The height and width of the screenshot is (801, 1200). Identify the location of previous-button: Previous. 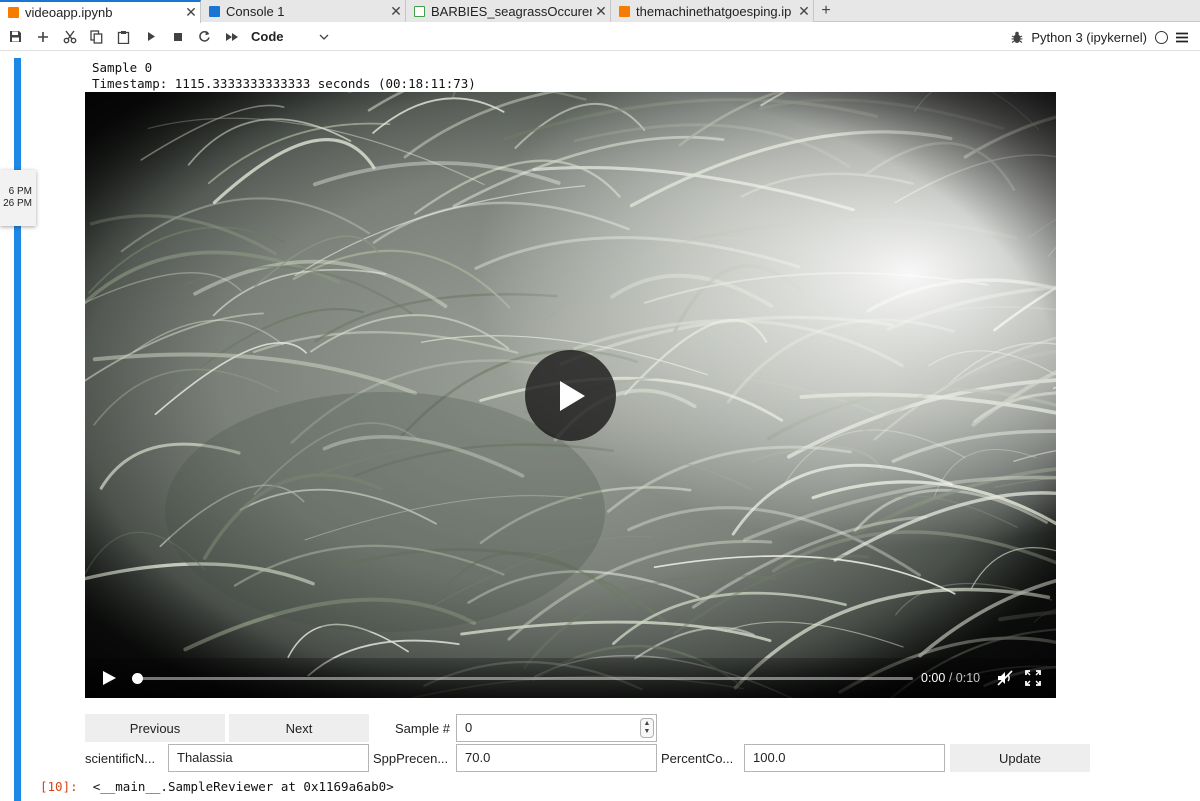
(155, 728).